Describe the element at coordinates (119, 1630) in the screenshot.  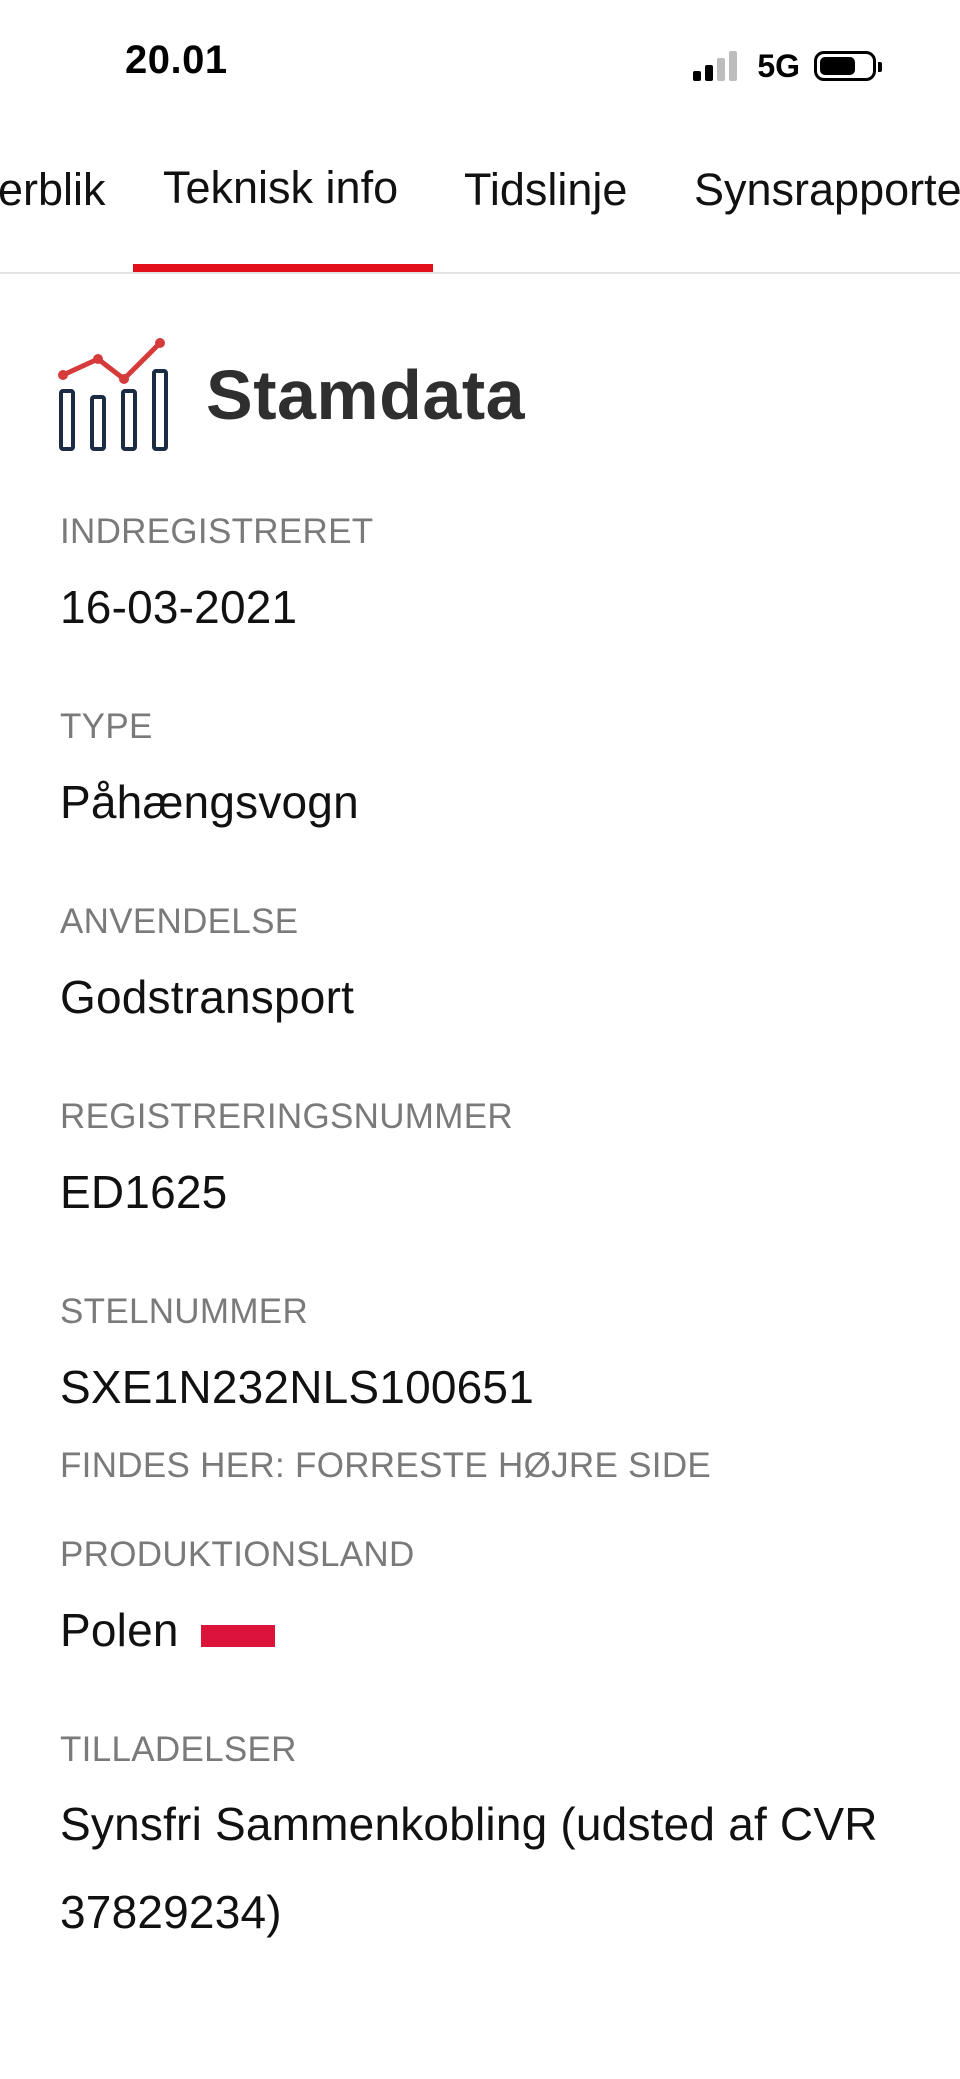
I see `produktionsland-value: Polen` at that location.